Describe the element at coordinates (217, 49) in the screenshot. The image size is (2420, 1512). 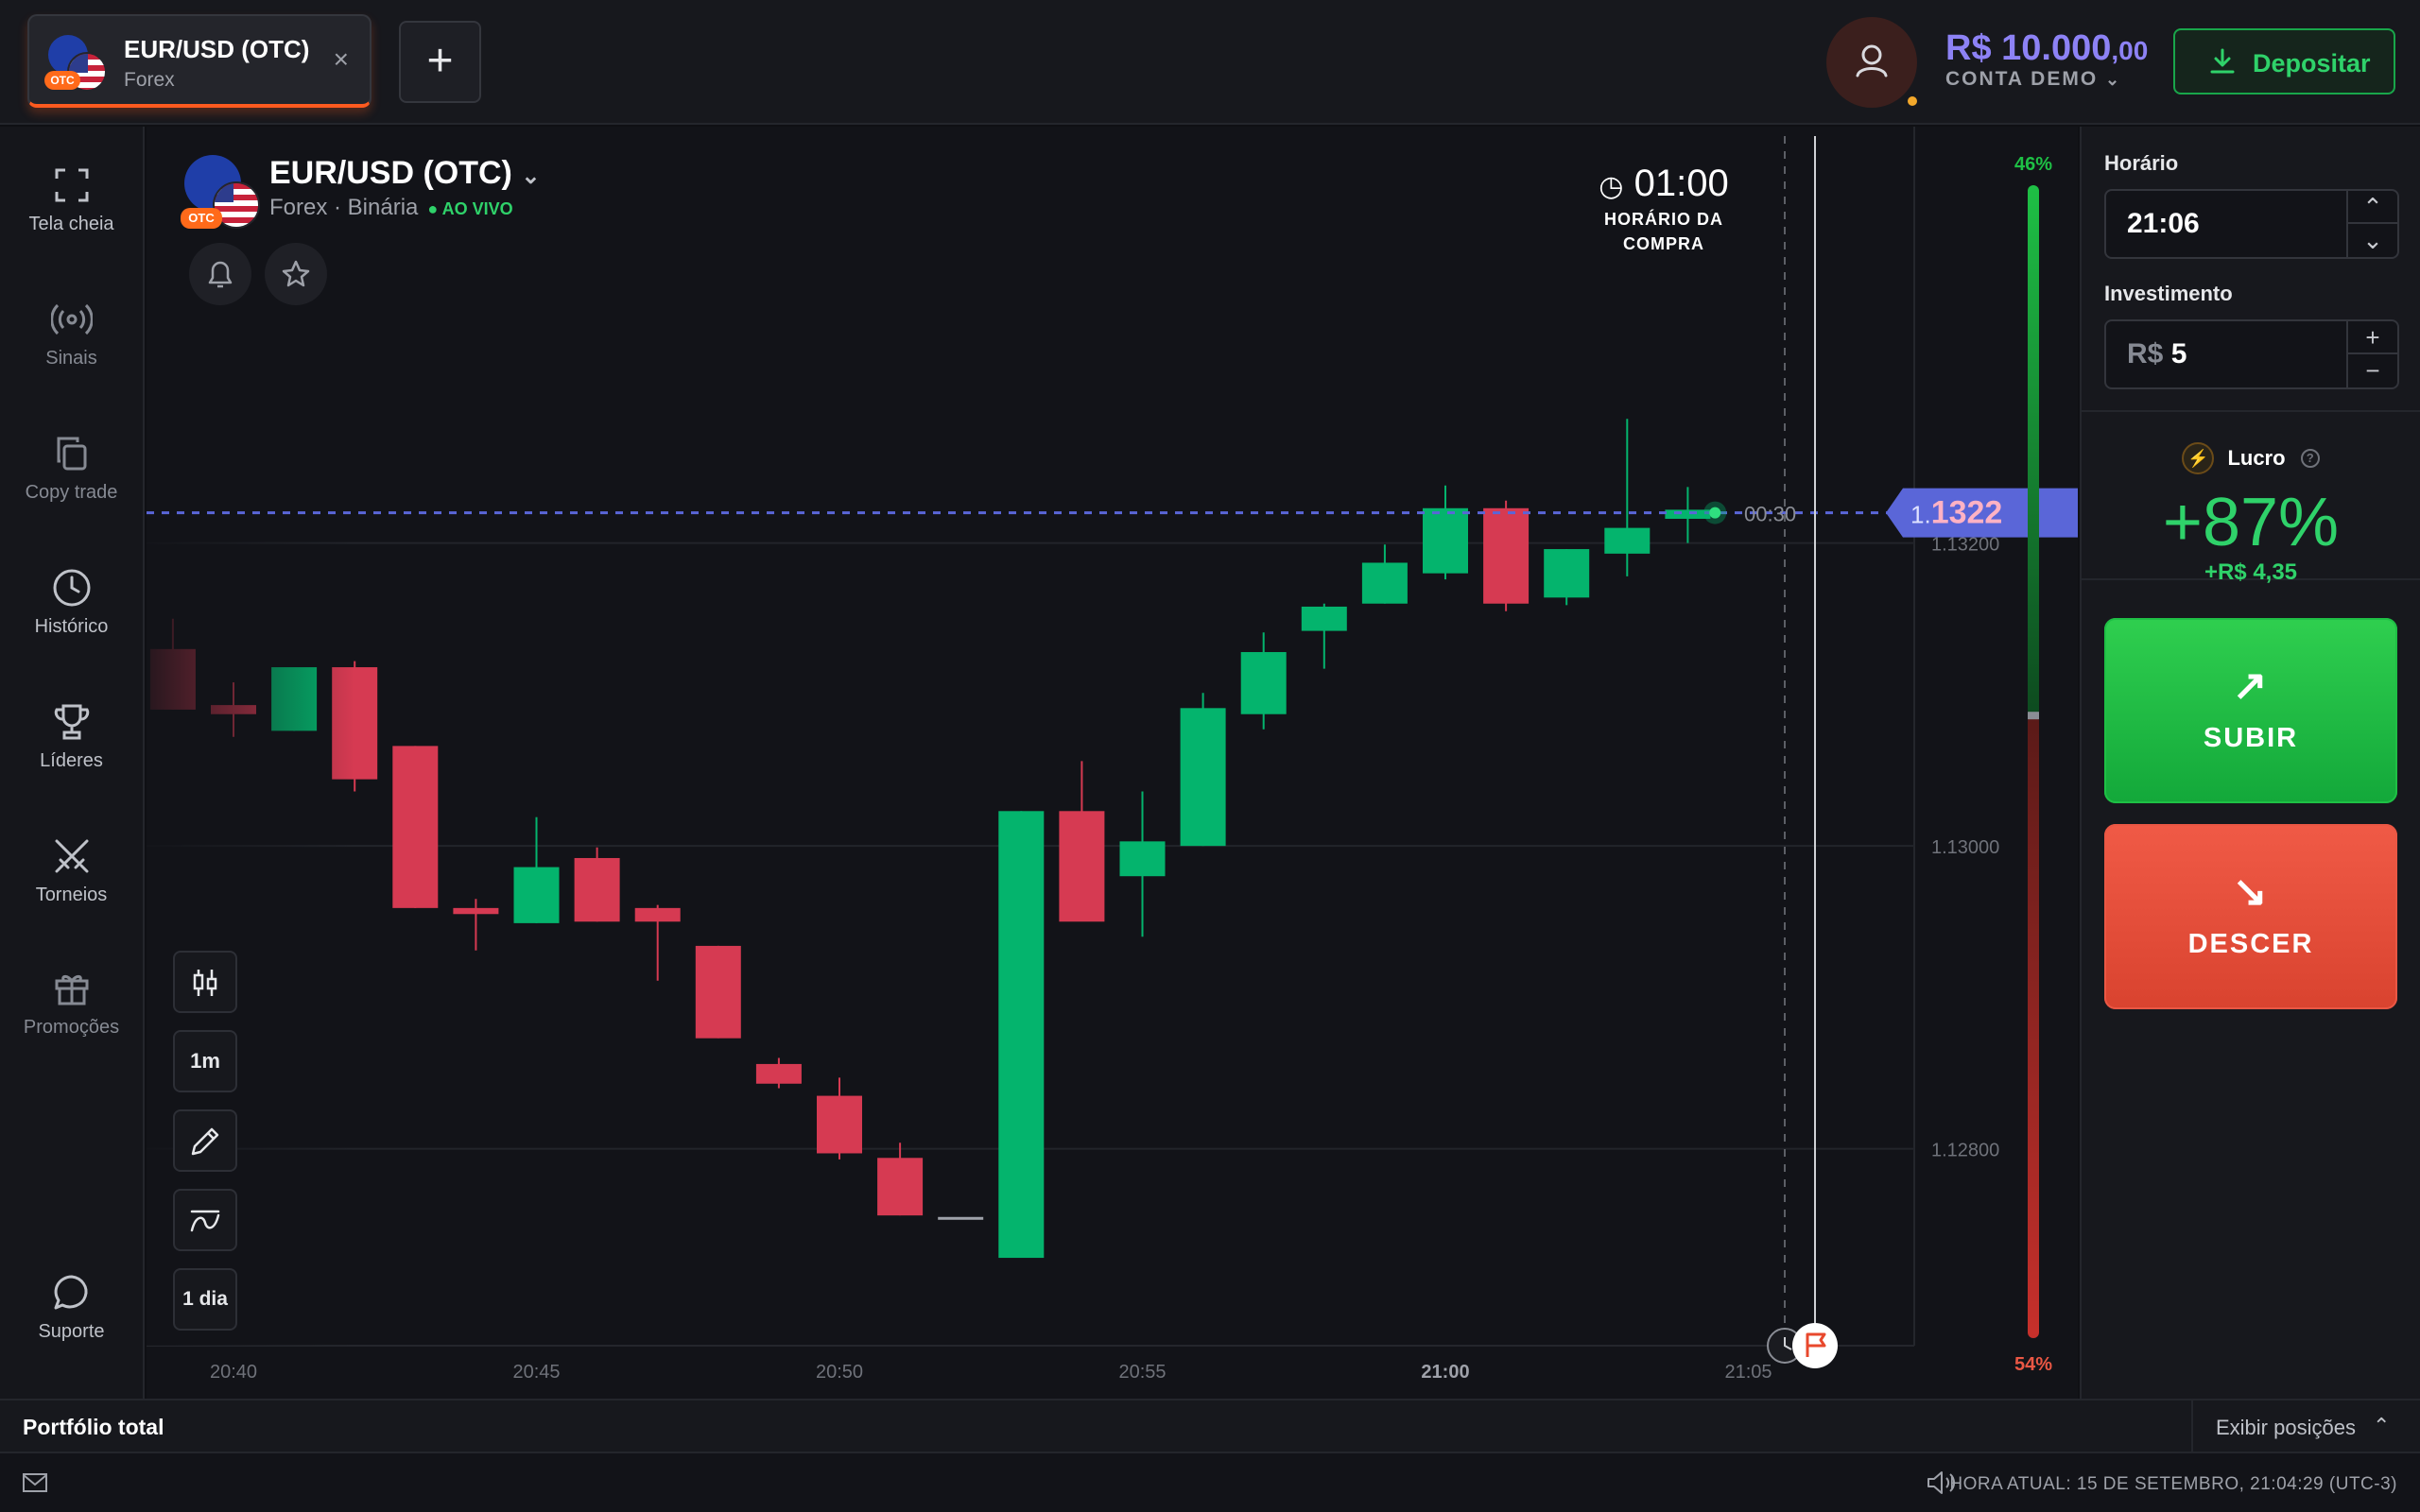
I see `asset-tab-title: EUR/USD (OTC)` at that location.